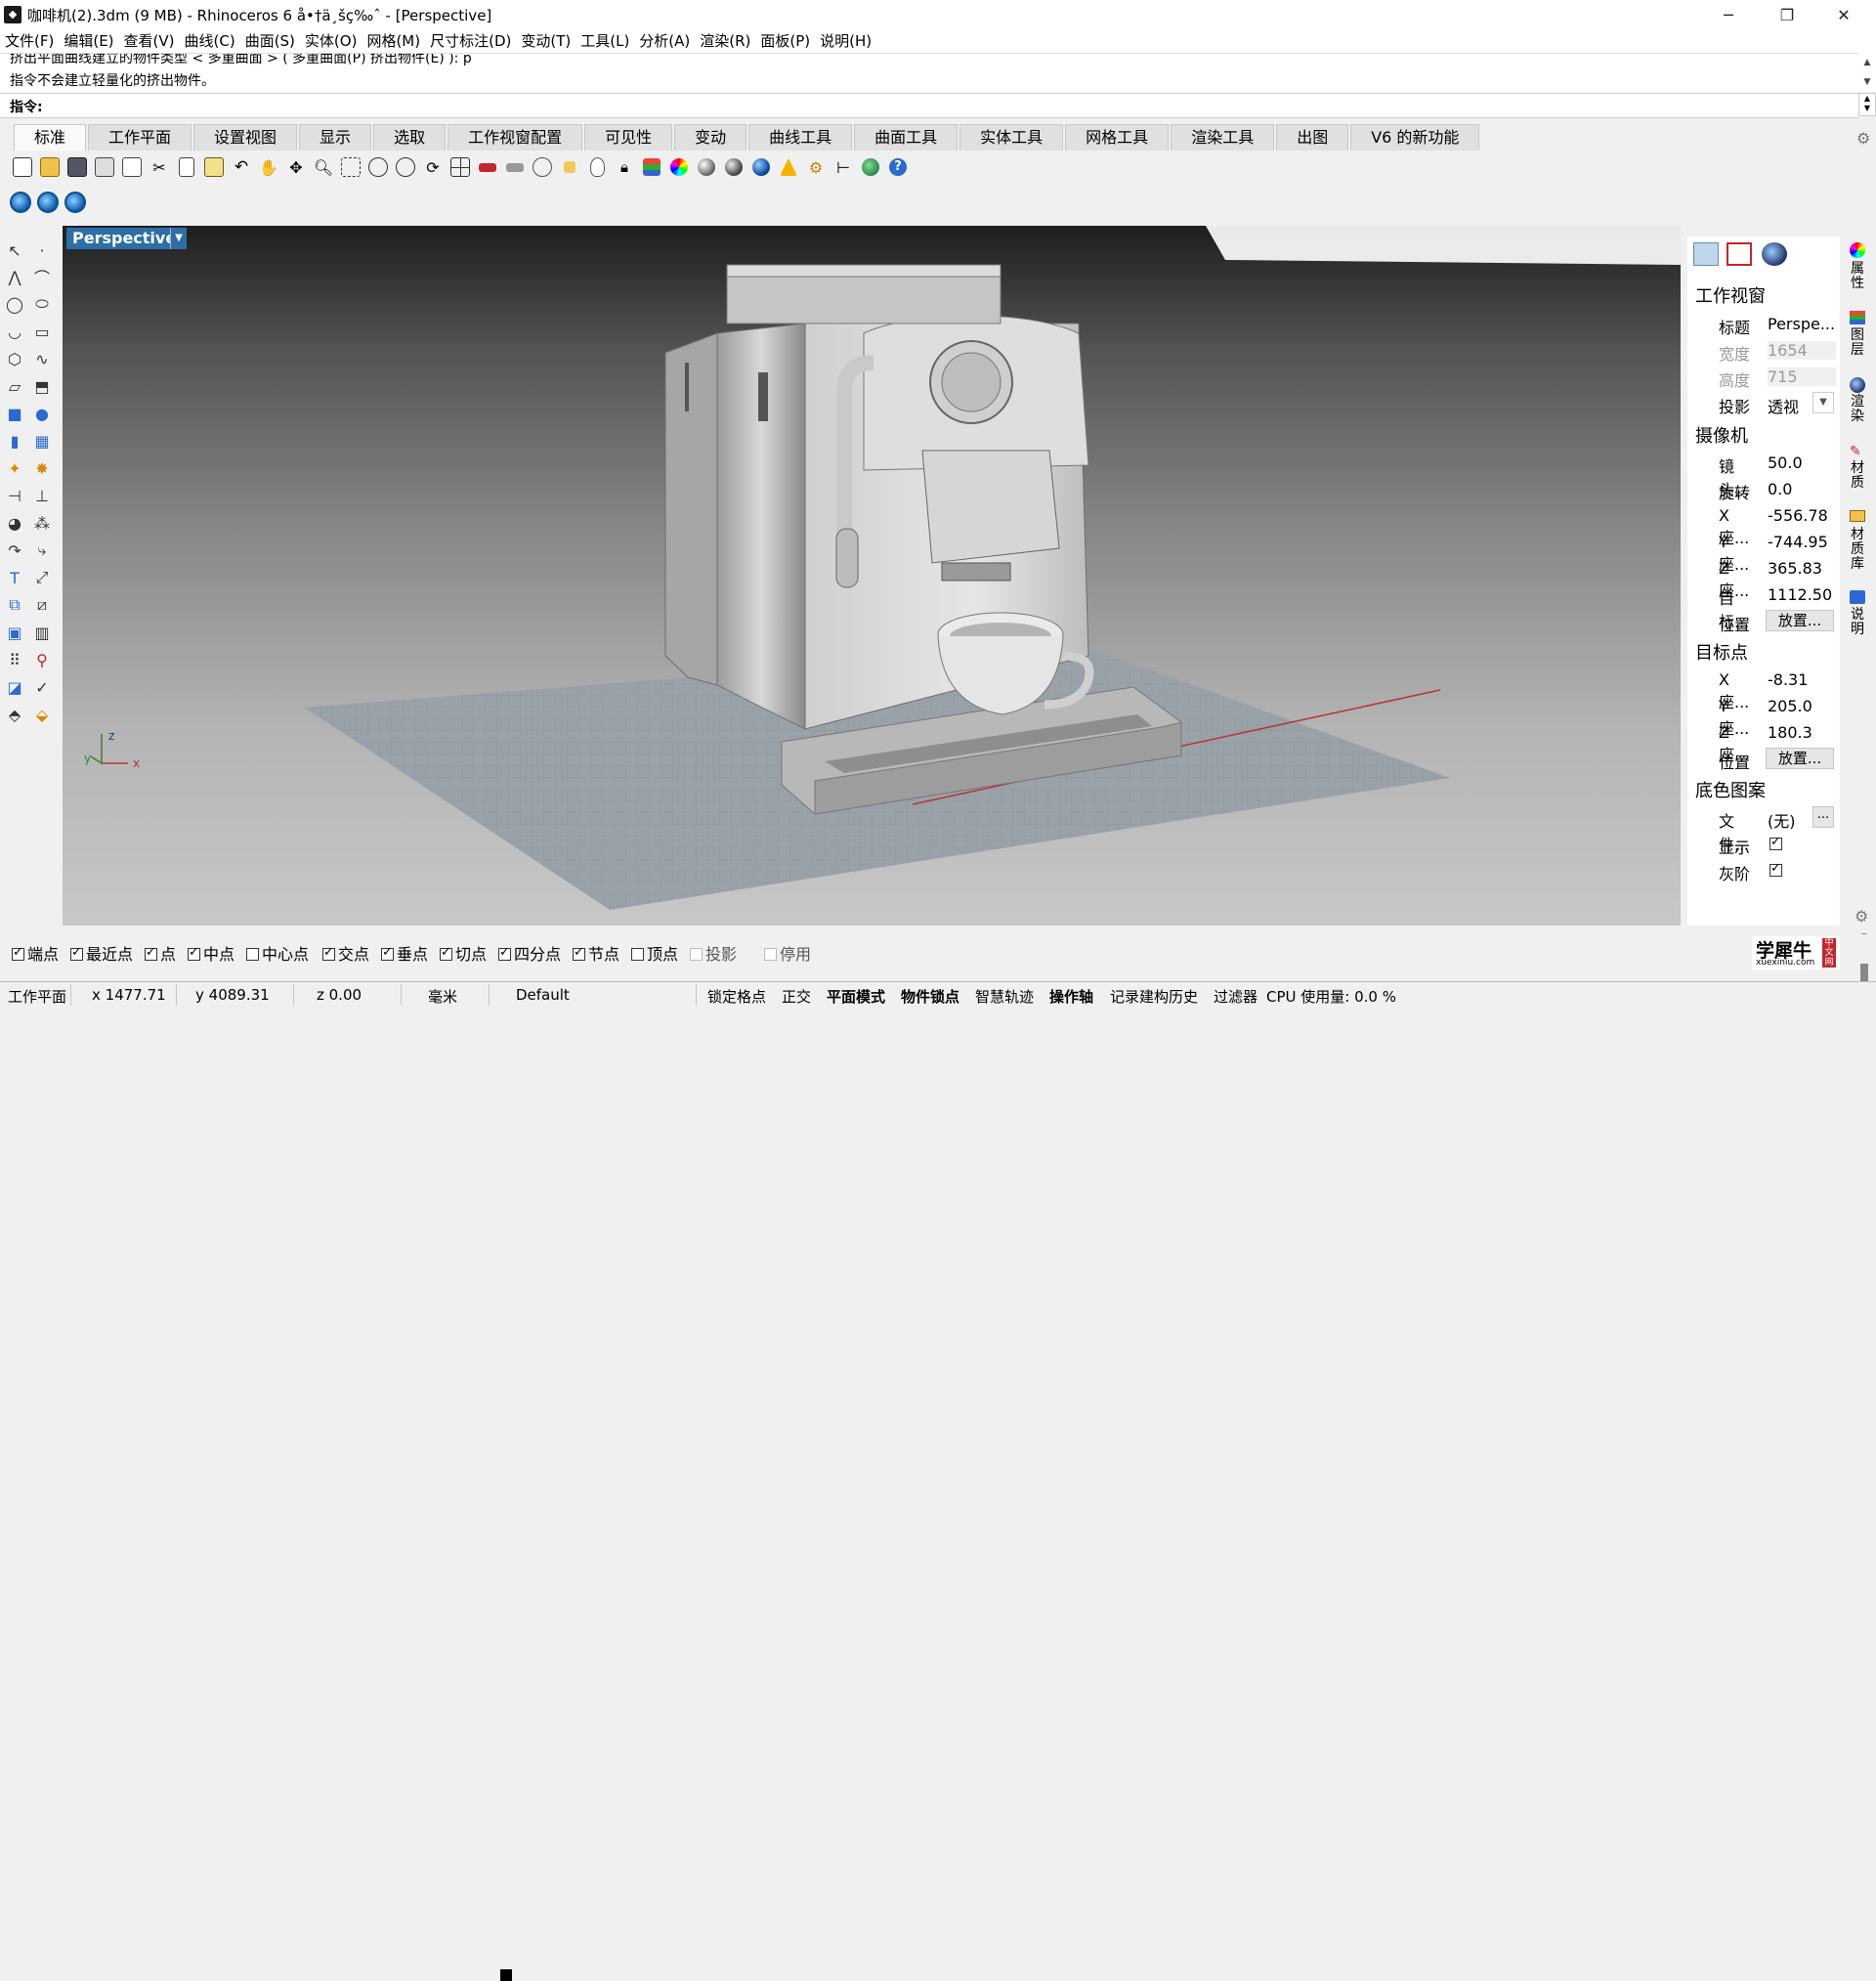 The height and width of the screenshot is (1981, 1876). I want to click on status-planar: 平面模式, so click(856, 996).